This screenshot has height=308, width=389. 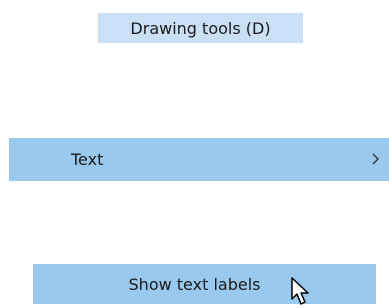 I want to click on tooltip-text: Drawing tools (D), so click(x=200, y=28).